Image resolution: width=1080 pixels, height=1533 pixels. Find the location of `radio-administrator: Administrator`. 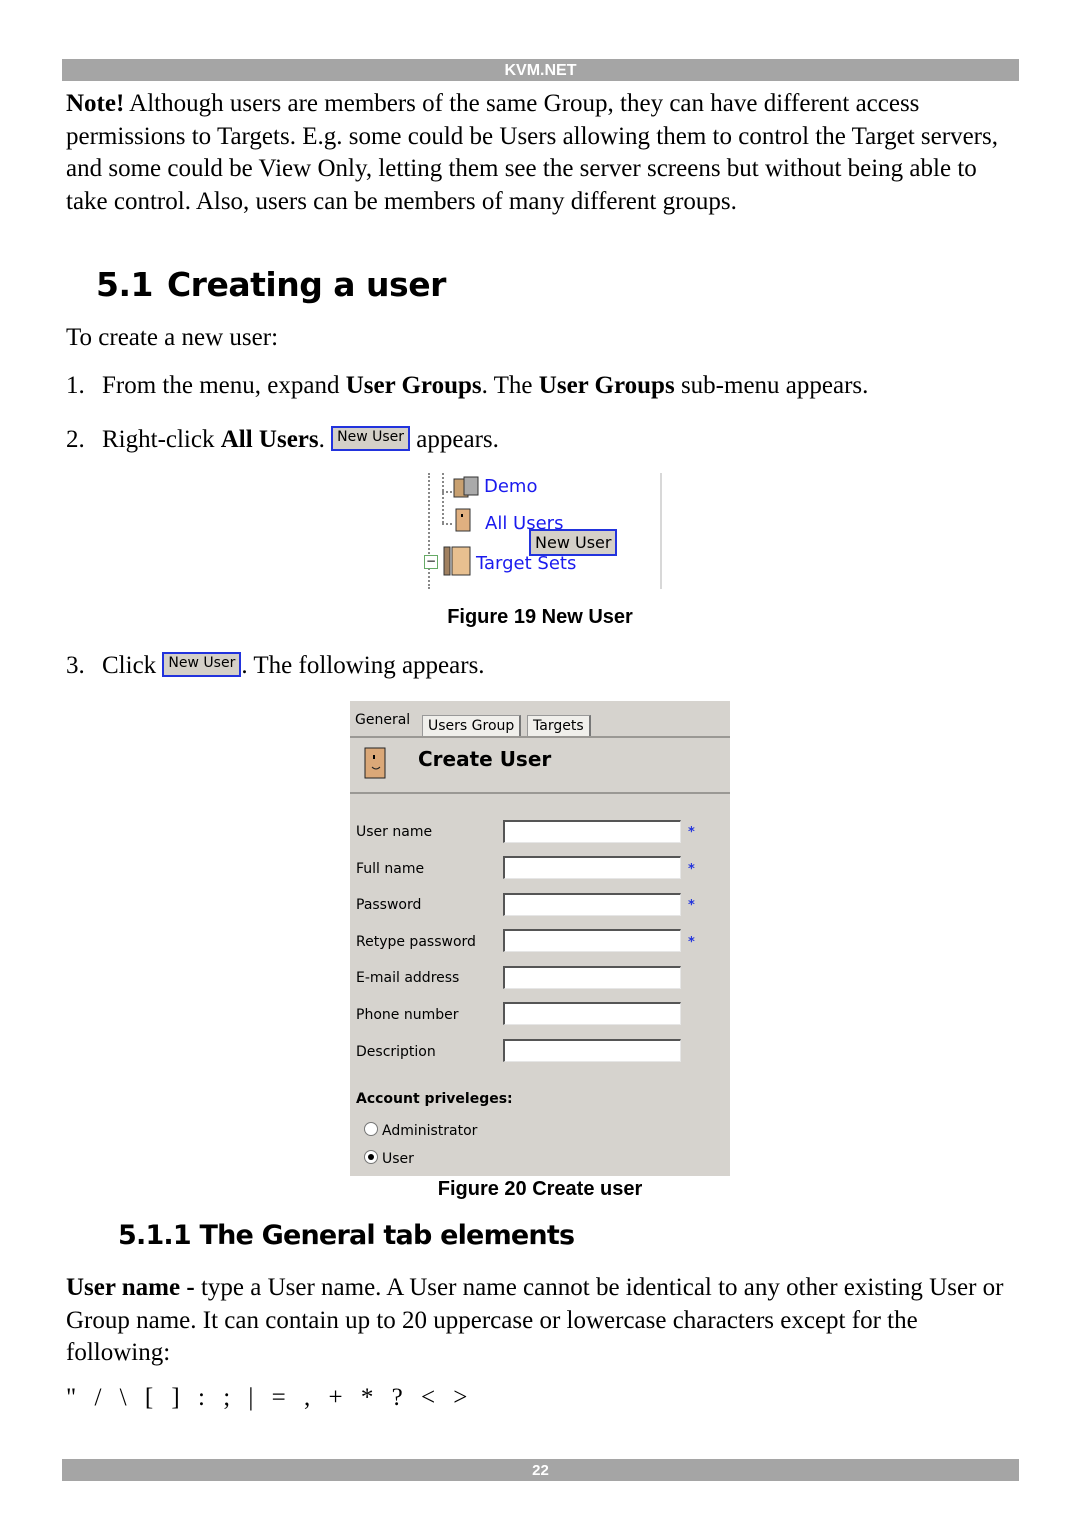

radio-administrator: Administrator is located at coordinates (420, 1130).